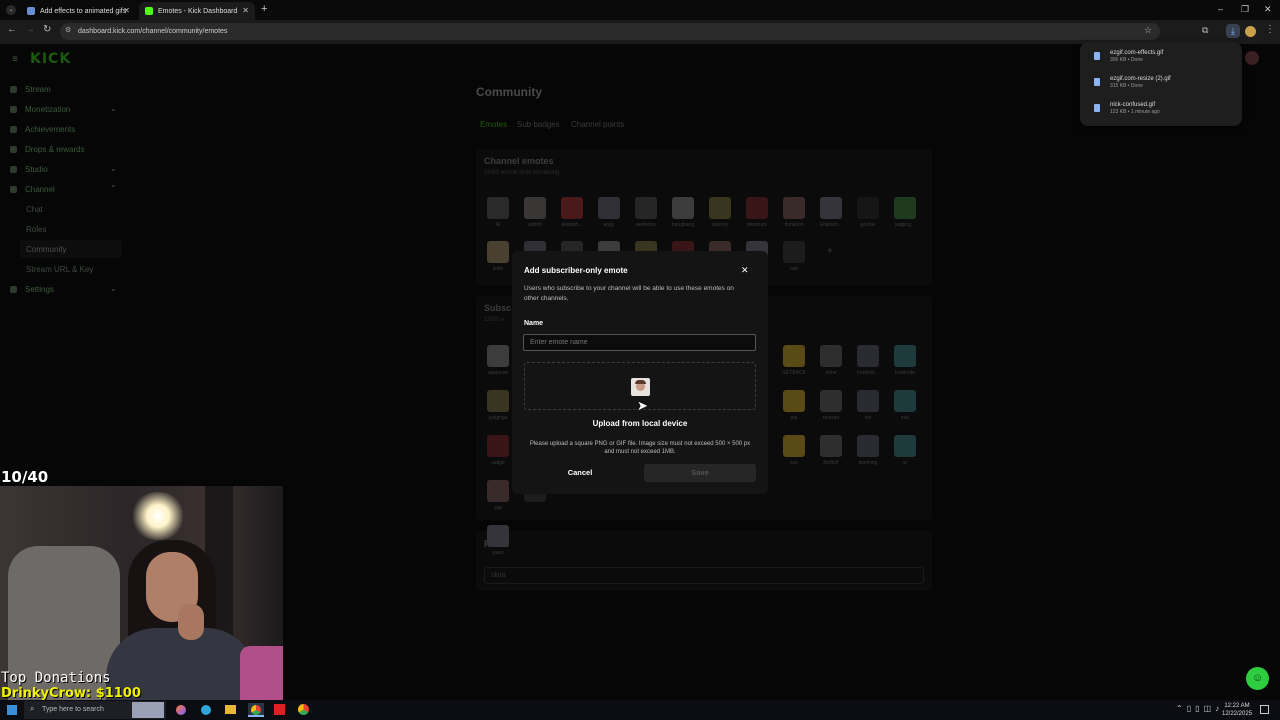 Image resolution: width=1280 pixels, height=720 pixels. Describe the element at coordinates (1205, 30) in the screenshot. I see `extensions-icon: ⧉` at that location.